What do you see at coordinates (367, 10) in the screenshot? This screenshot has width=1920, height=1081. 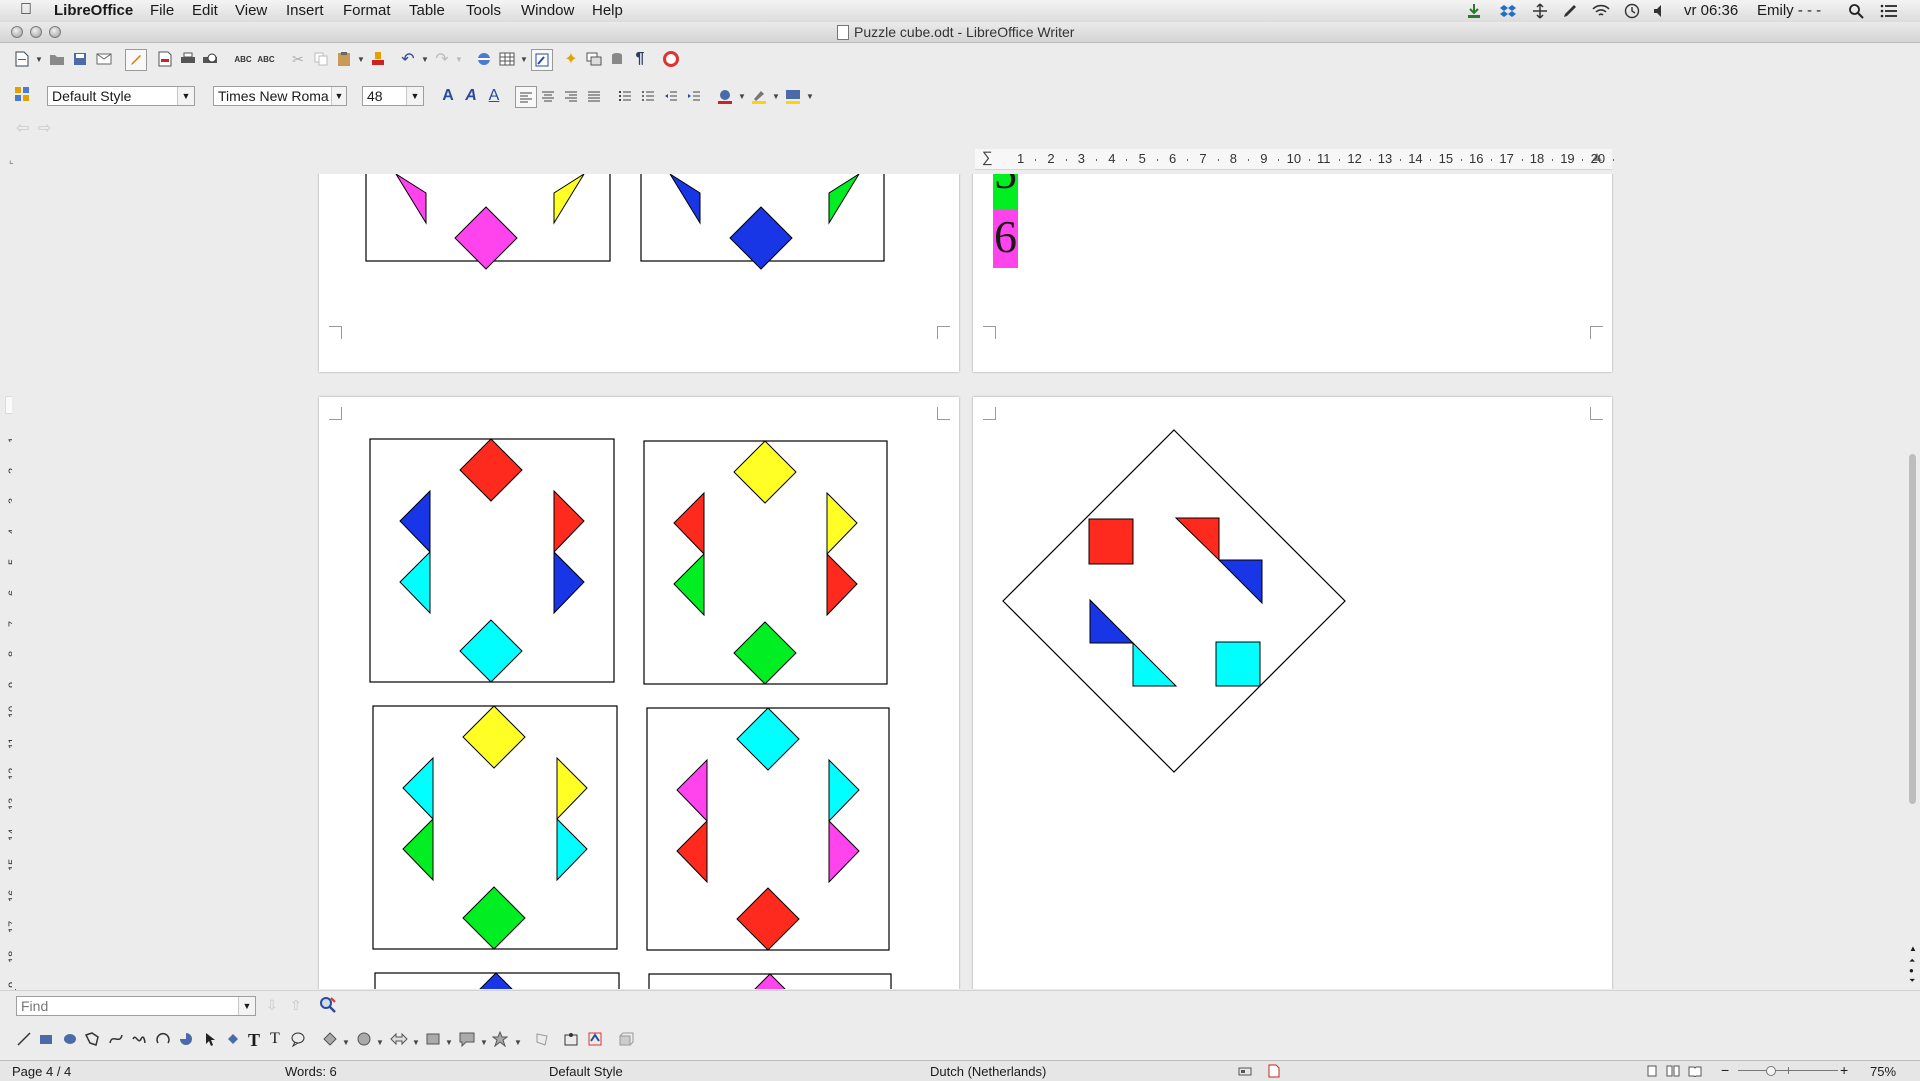 I see `menu-format: Format` at bounding box center [367, 10].